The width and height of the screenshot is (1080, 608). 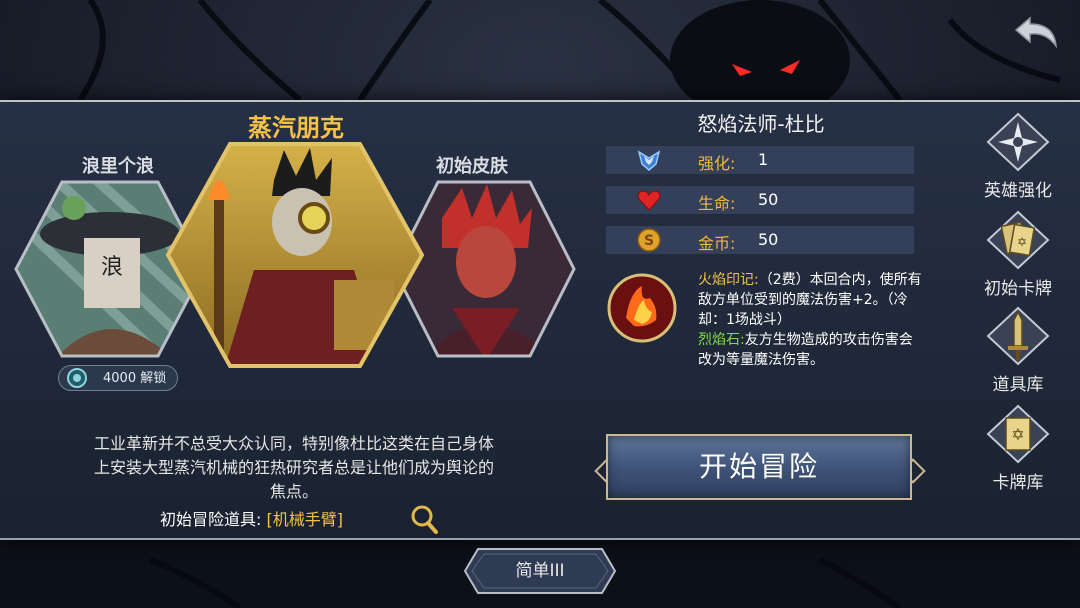 What do you see at coordinates (472, 166) in the screenshot?
I see `skin-title-right: 初始皮肤` at bounding box center [472, 166].